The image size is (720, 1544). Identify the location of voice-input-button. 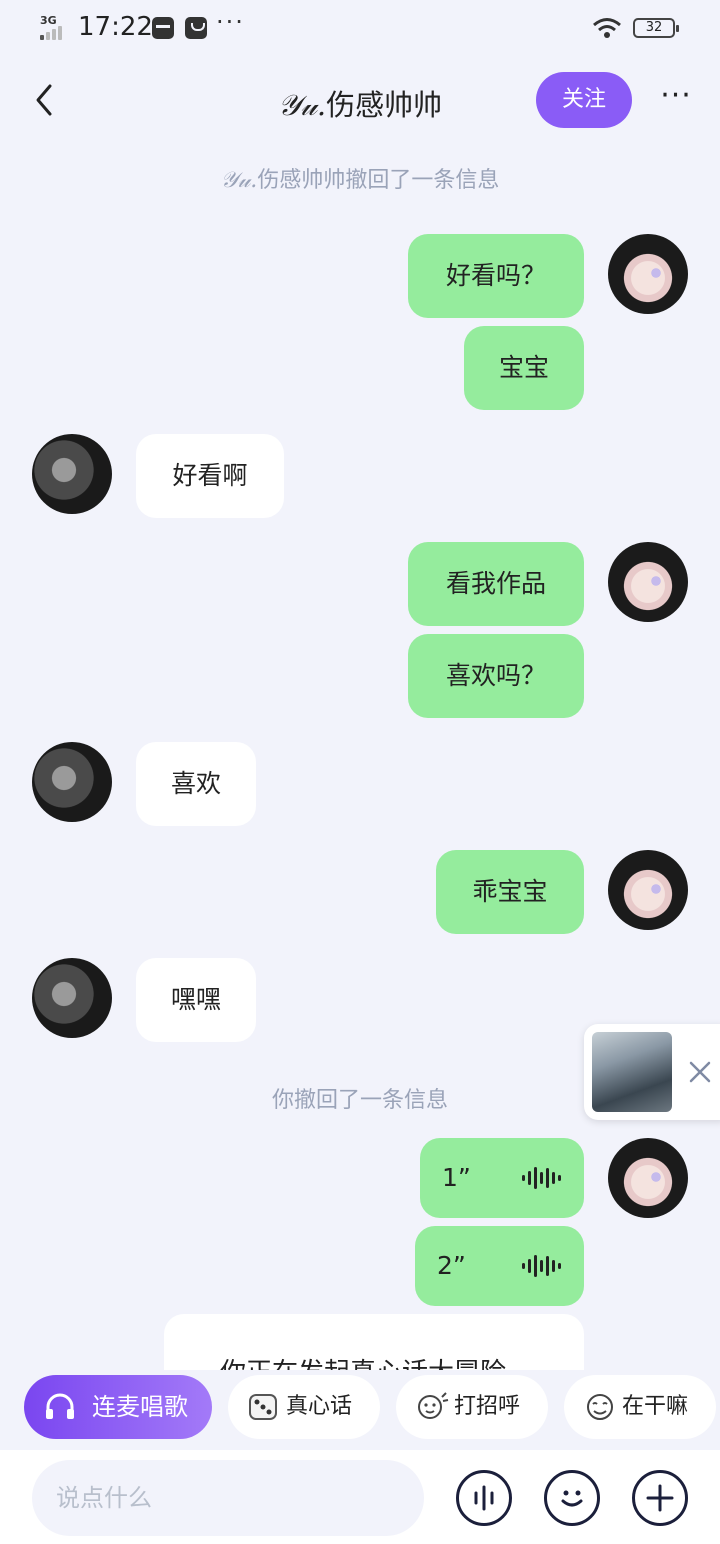
(484, 1498).